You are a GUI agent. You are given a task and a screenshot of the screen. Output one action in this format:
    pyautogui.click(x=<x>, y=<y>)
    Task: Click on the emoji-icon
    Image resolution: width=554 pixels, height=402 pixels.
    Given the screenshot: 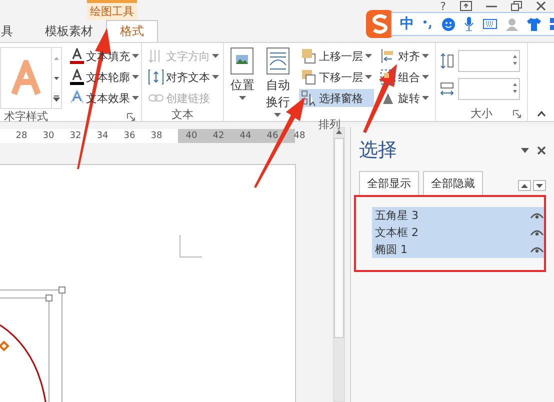 What is the action you would take?
    pyautogui.click(x=448, y=24)
    